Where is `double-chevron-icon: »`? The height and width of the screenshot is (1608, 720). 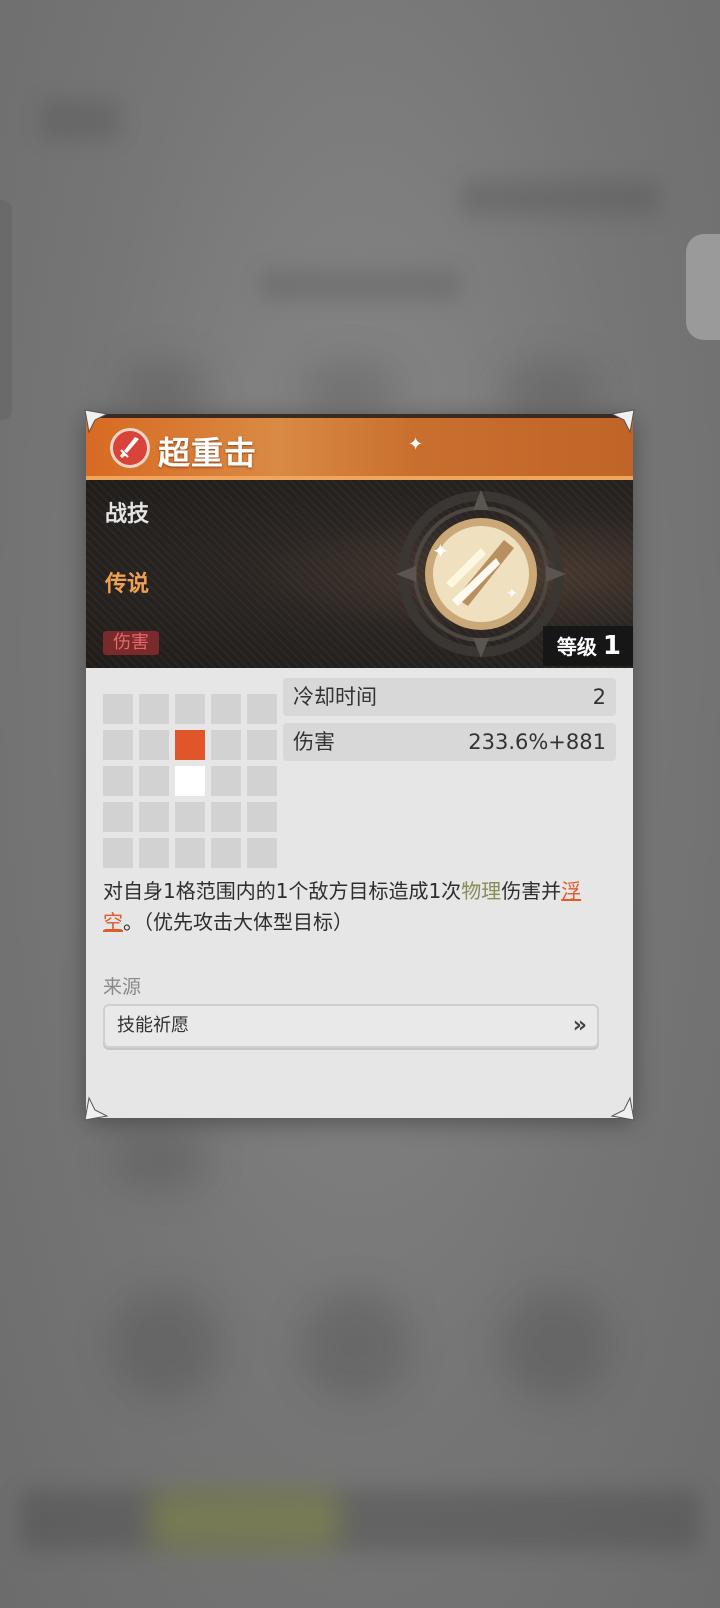 double-chevron-icon: » is located at coordinates (579, 1025).